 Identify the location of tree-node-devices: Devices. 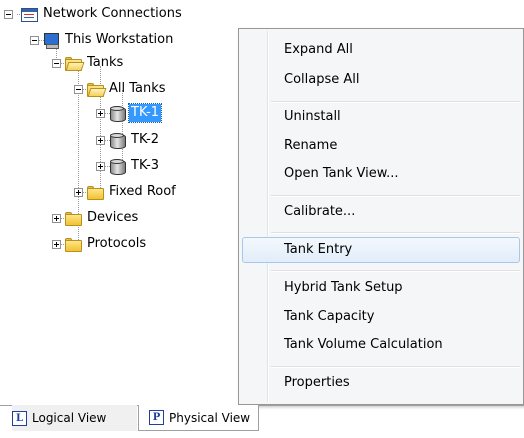
(102, 218).